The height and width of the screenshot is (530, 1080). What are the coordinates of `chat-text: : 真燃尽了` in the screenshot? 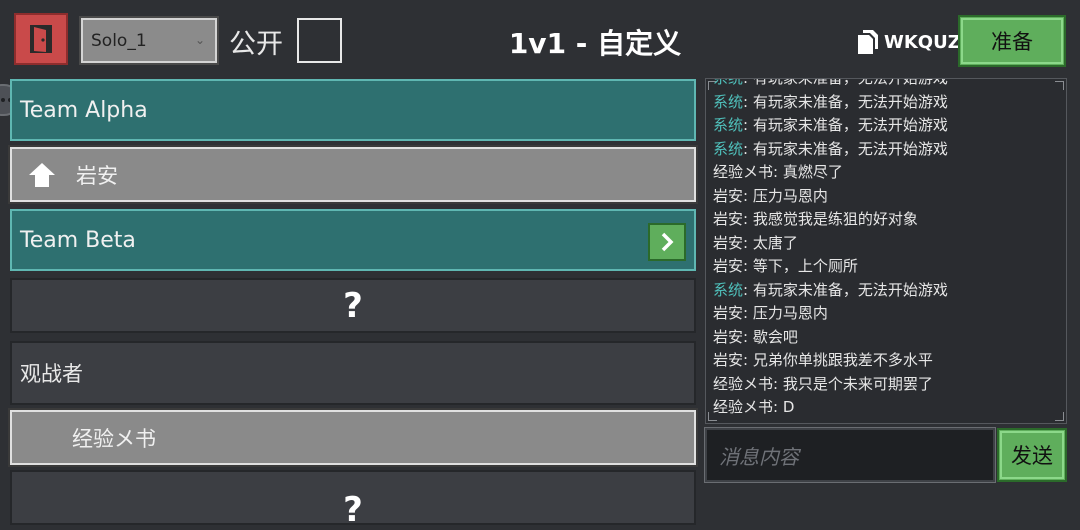 It's located at (808, 172).